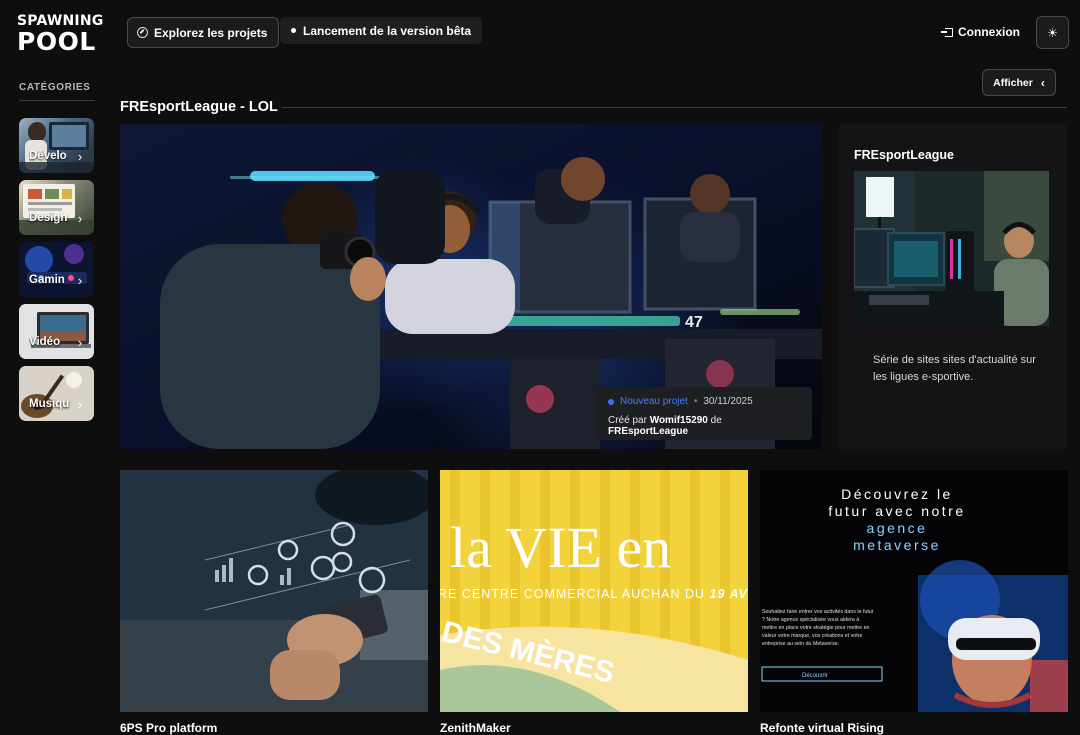 The width and height of the screenshot is (1080, 735). Describe the element at coordinates (48, 156) in the screenshot. I see `category-label: Dévelo` at that location.